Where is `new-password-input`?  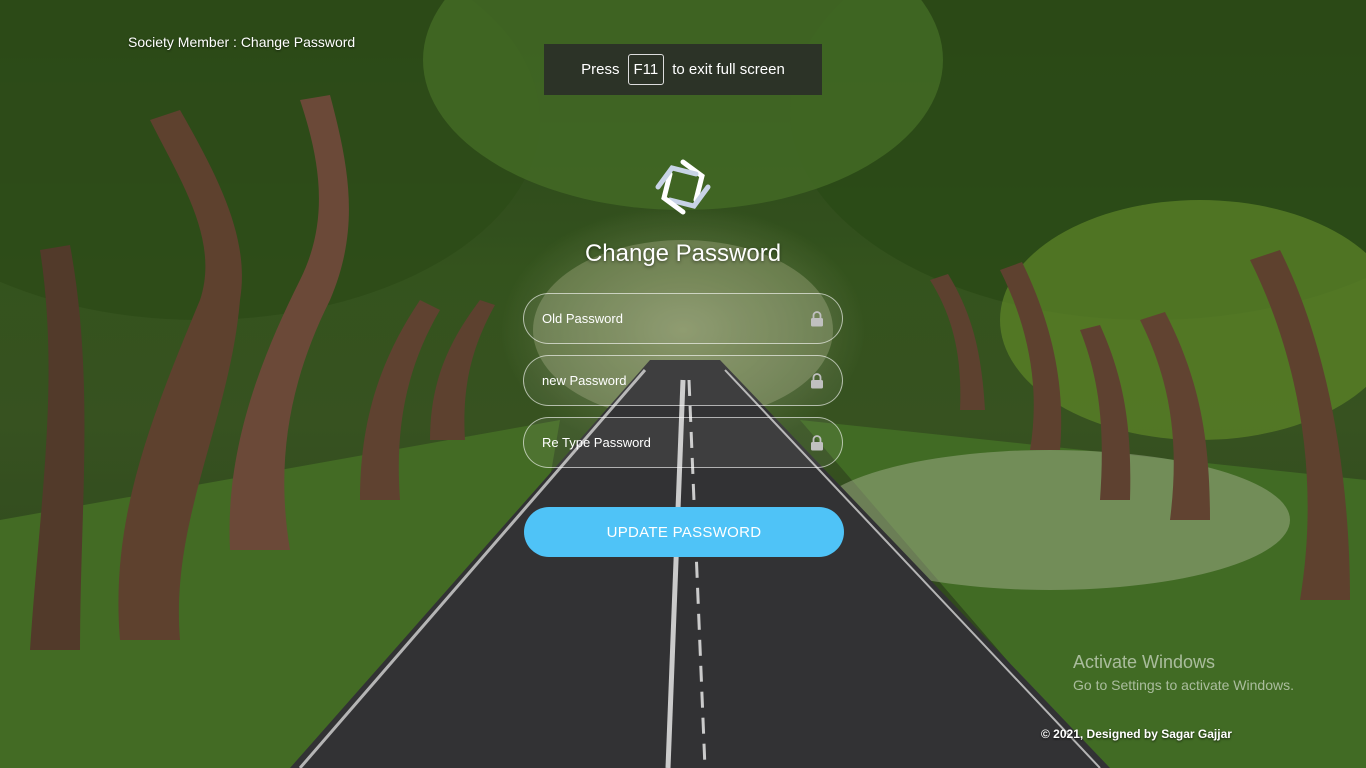
new-password-input is located at coordinates (676, 380).